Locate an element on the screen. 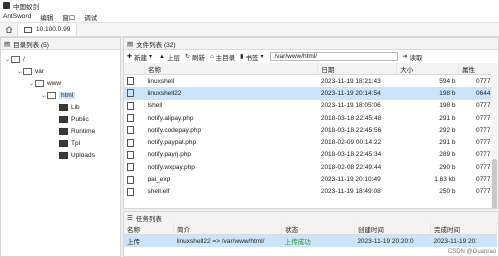  bookmark-button: ▮ 书签 ▾ is located at coordinates (252, 57).